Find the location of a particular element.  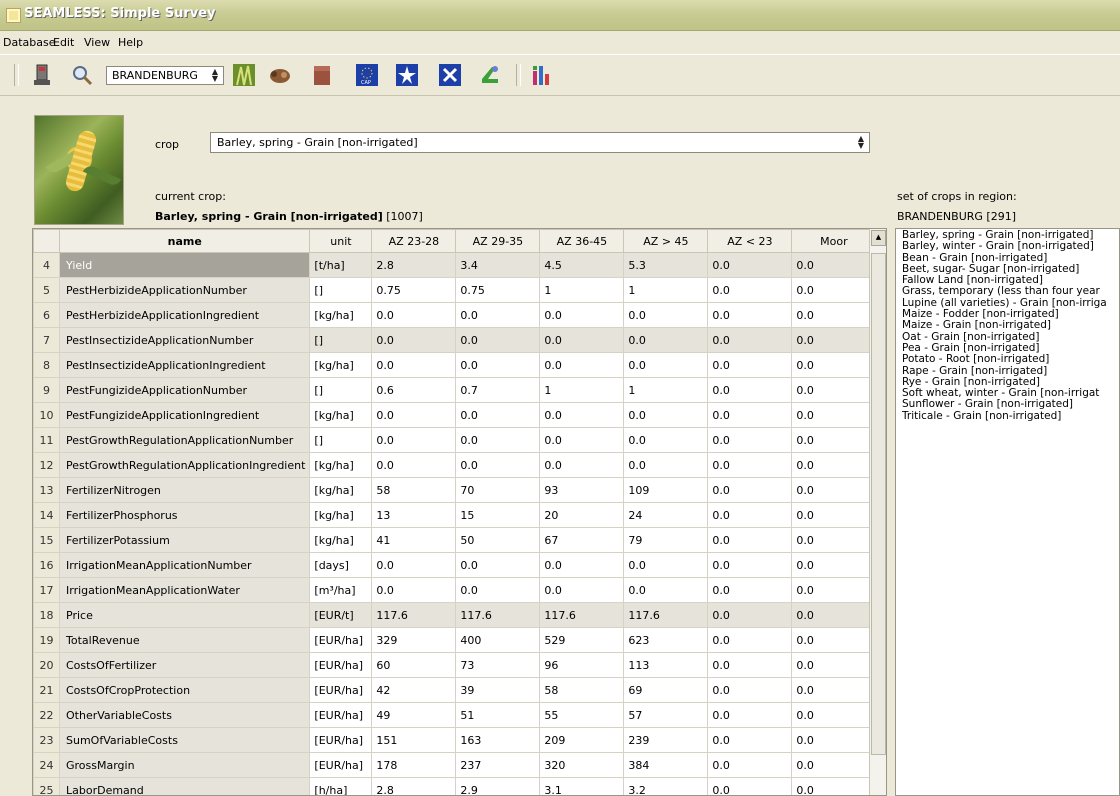

value-cell: 1 is located at coordinates (666, 390).